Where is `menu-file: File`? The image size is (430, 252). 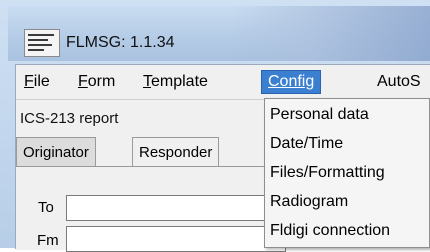
menu-file: File is located at coordinates (37, 82).